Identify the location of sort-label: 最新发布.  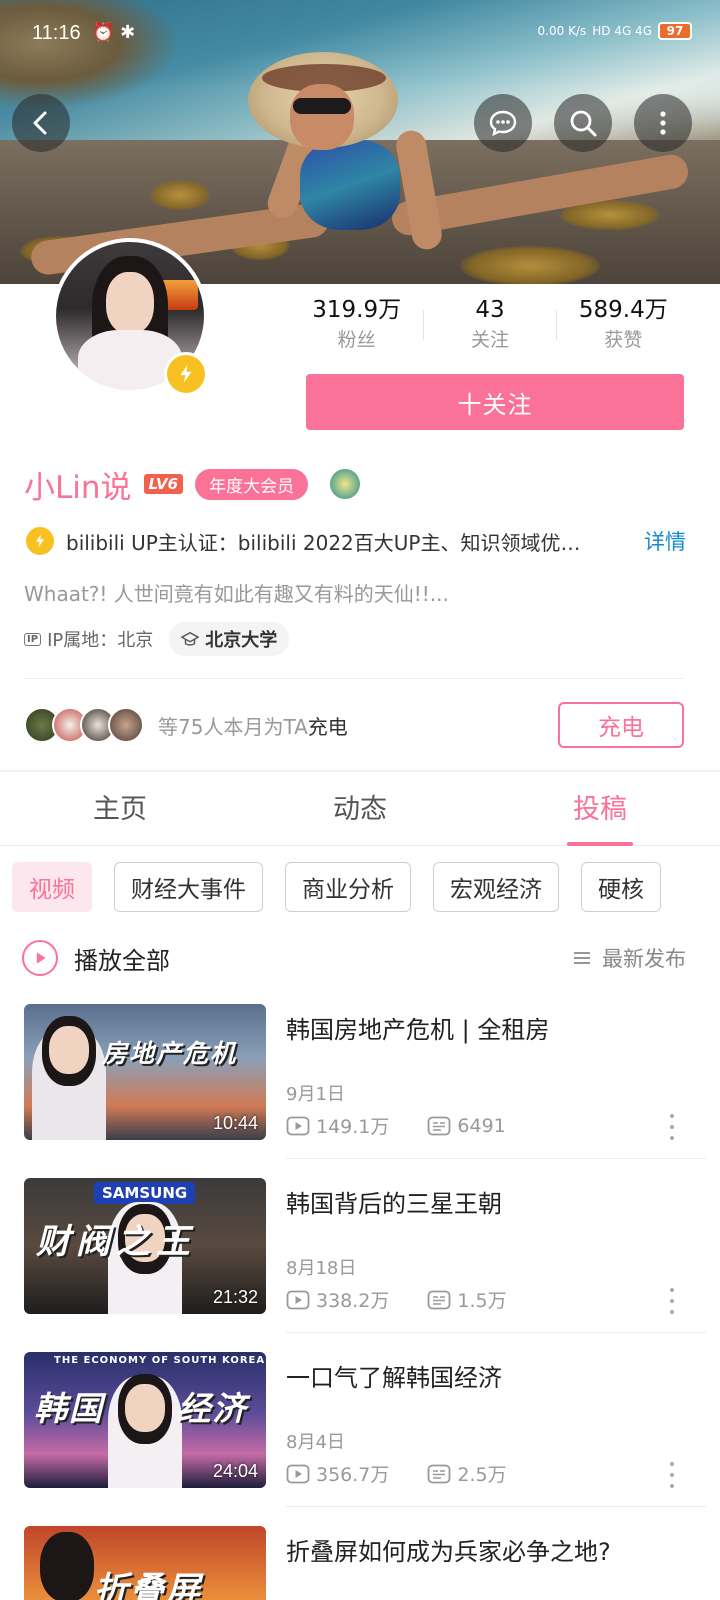
(644, 959).